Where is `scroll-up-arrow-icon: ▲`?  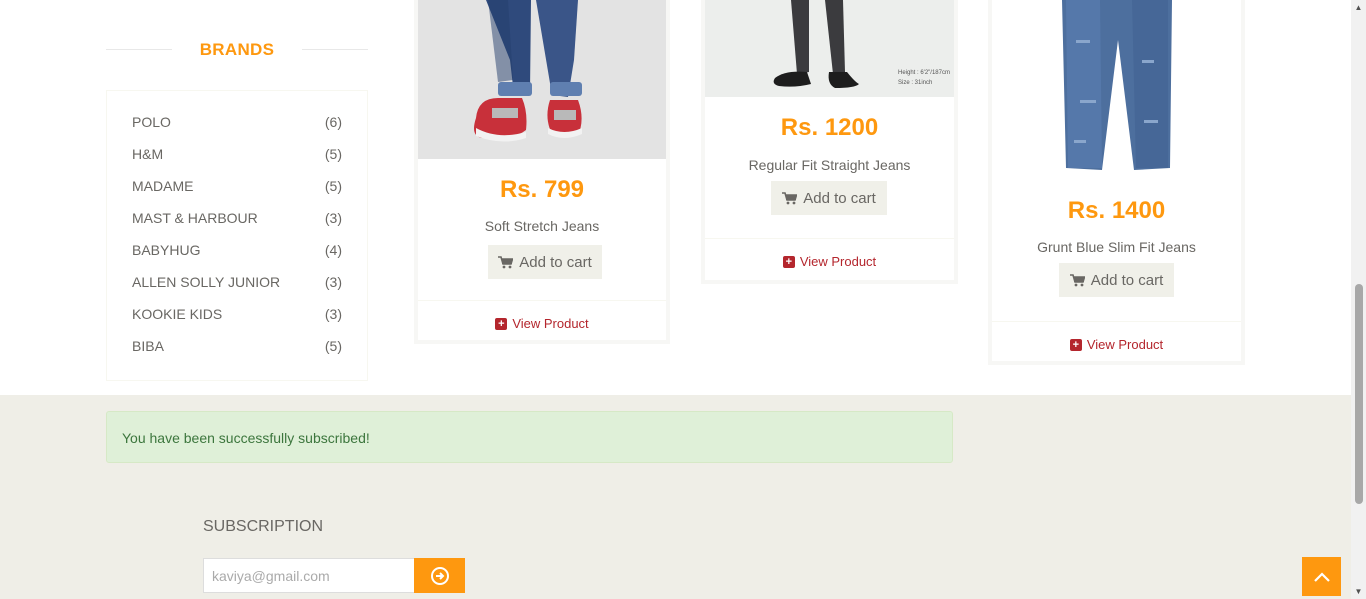
scroll-up-arrow-icon: ▲ is located at coordinates (1358, 7).